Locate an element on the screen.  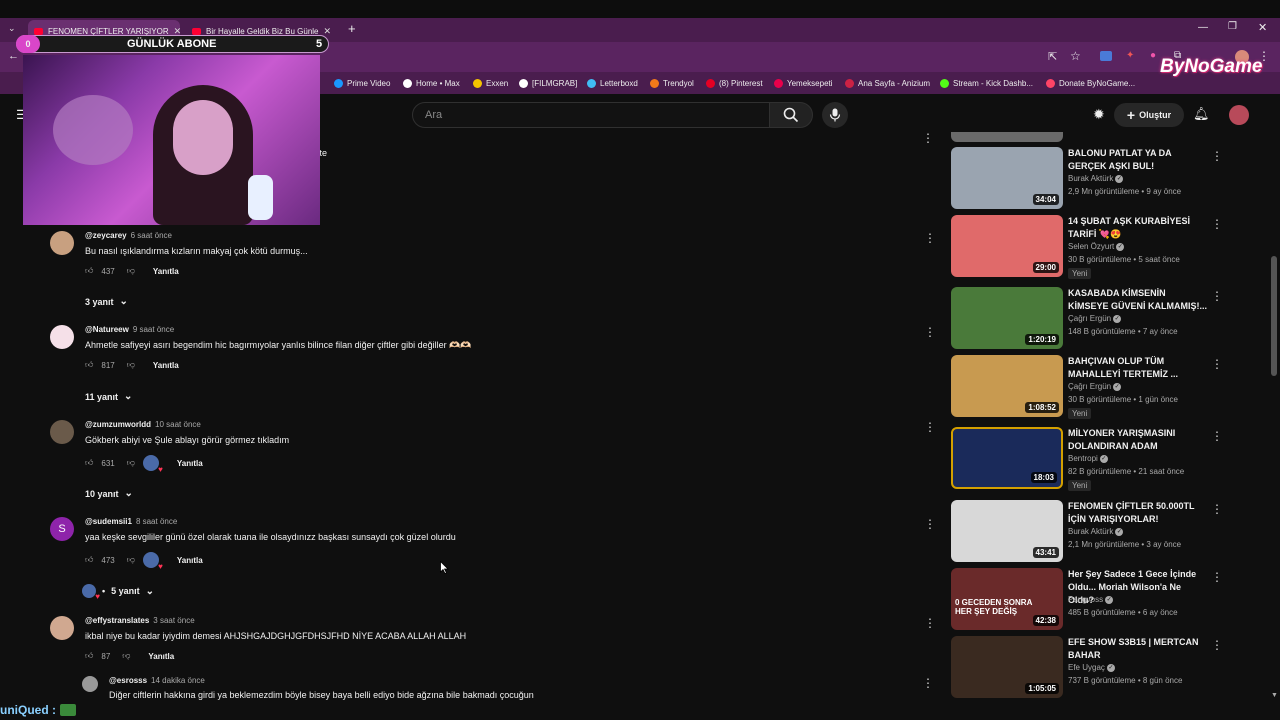
bookmark-item: Exxen is located at coordinates (490, 83).